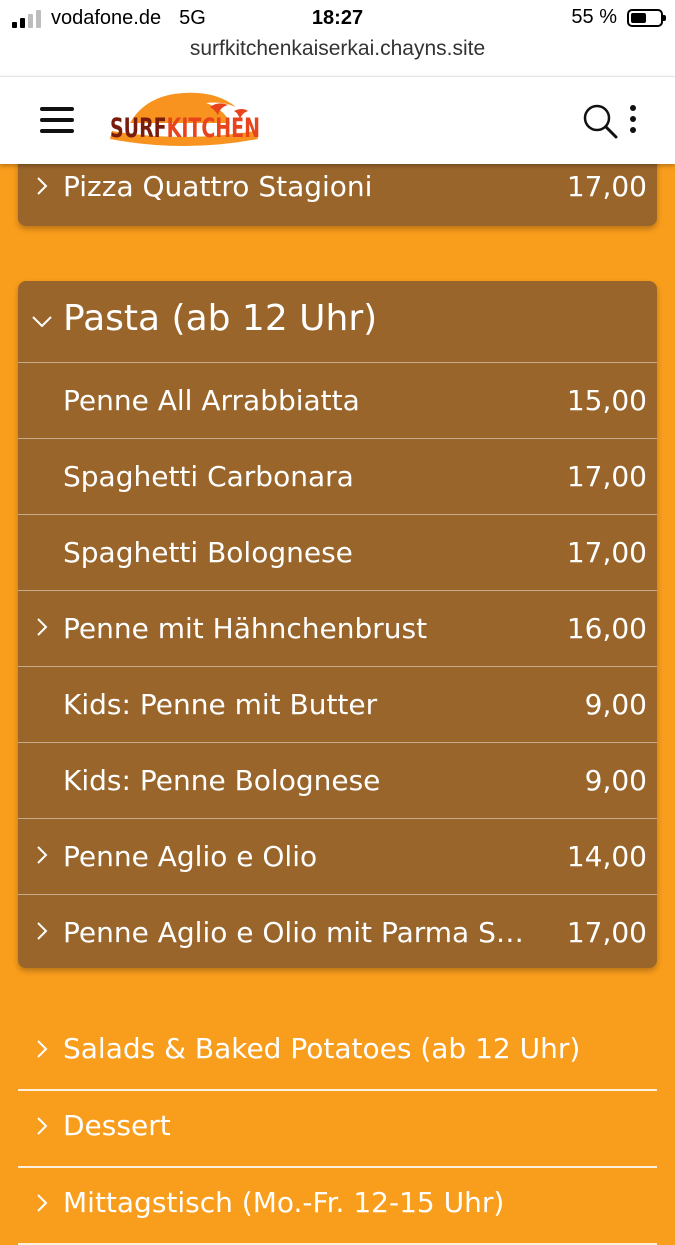 This screenshot has height=1245, width=675. I want to click on more-options-icon, so click(633, 120).